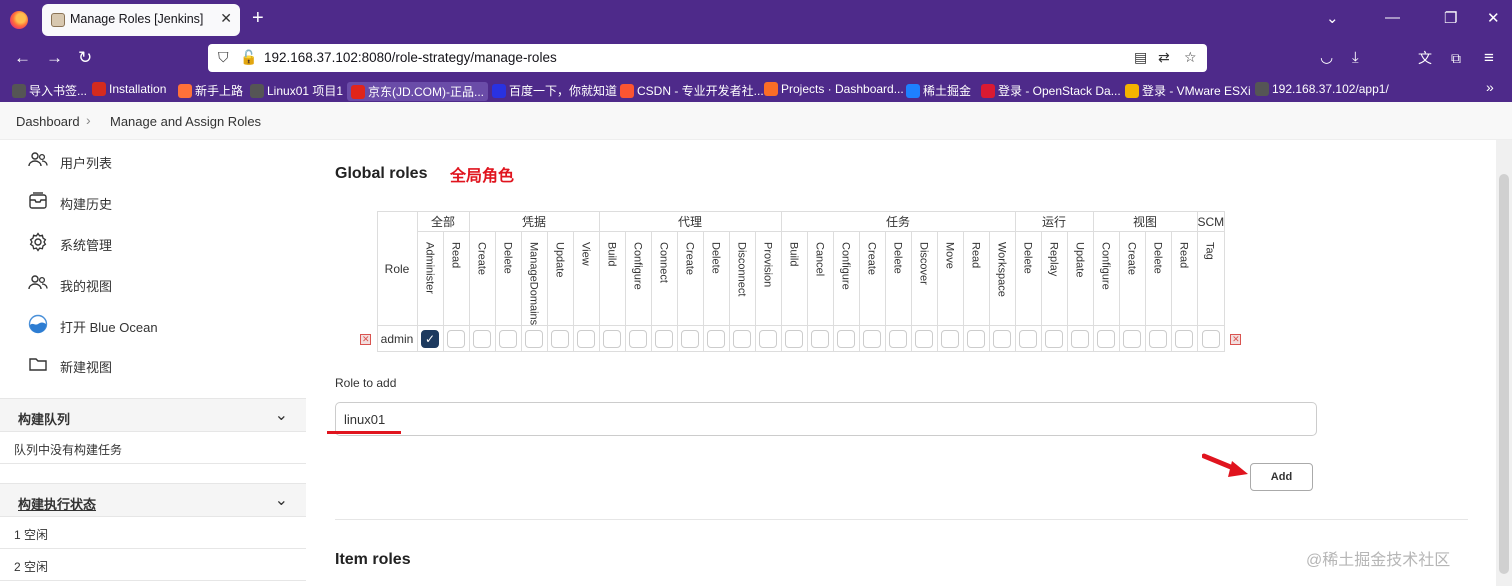 The width and height of the screenshot is (1512, 586). Describe the element at coordinates (1140, 57) in the screenshot. I see `reader-view-icon: ▤` at that location.